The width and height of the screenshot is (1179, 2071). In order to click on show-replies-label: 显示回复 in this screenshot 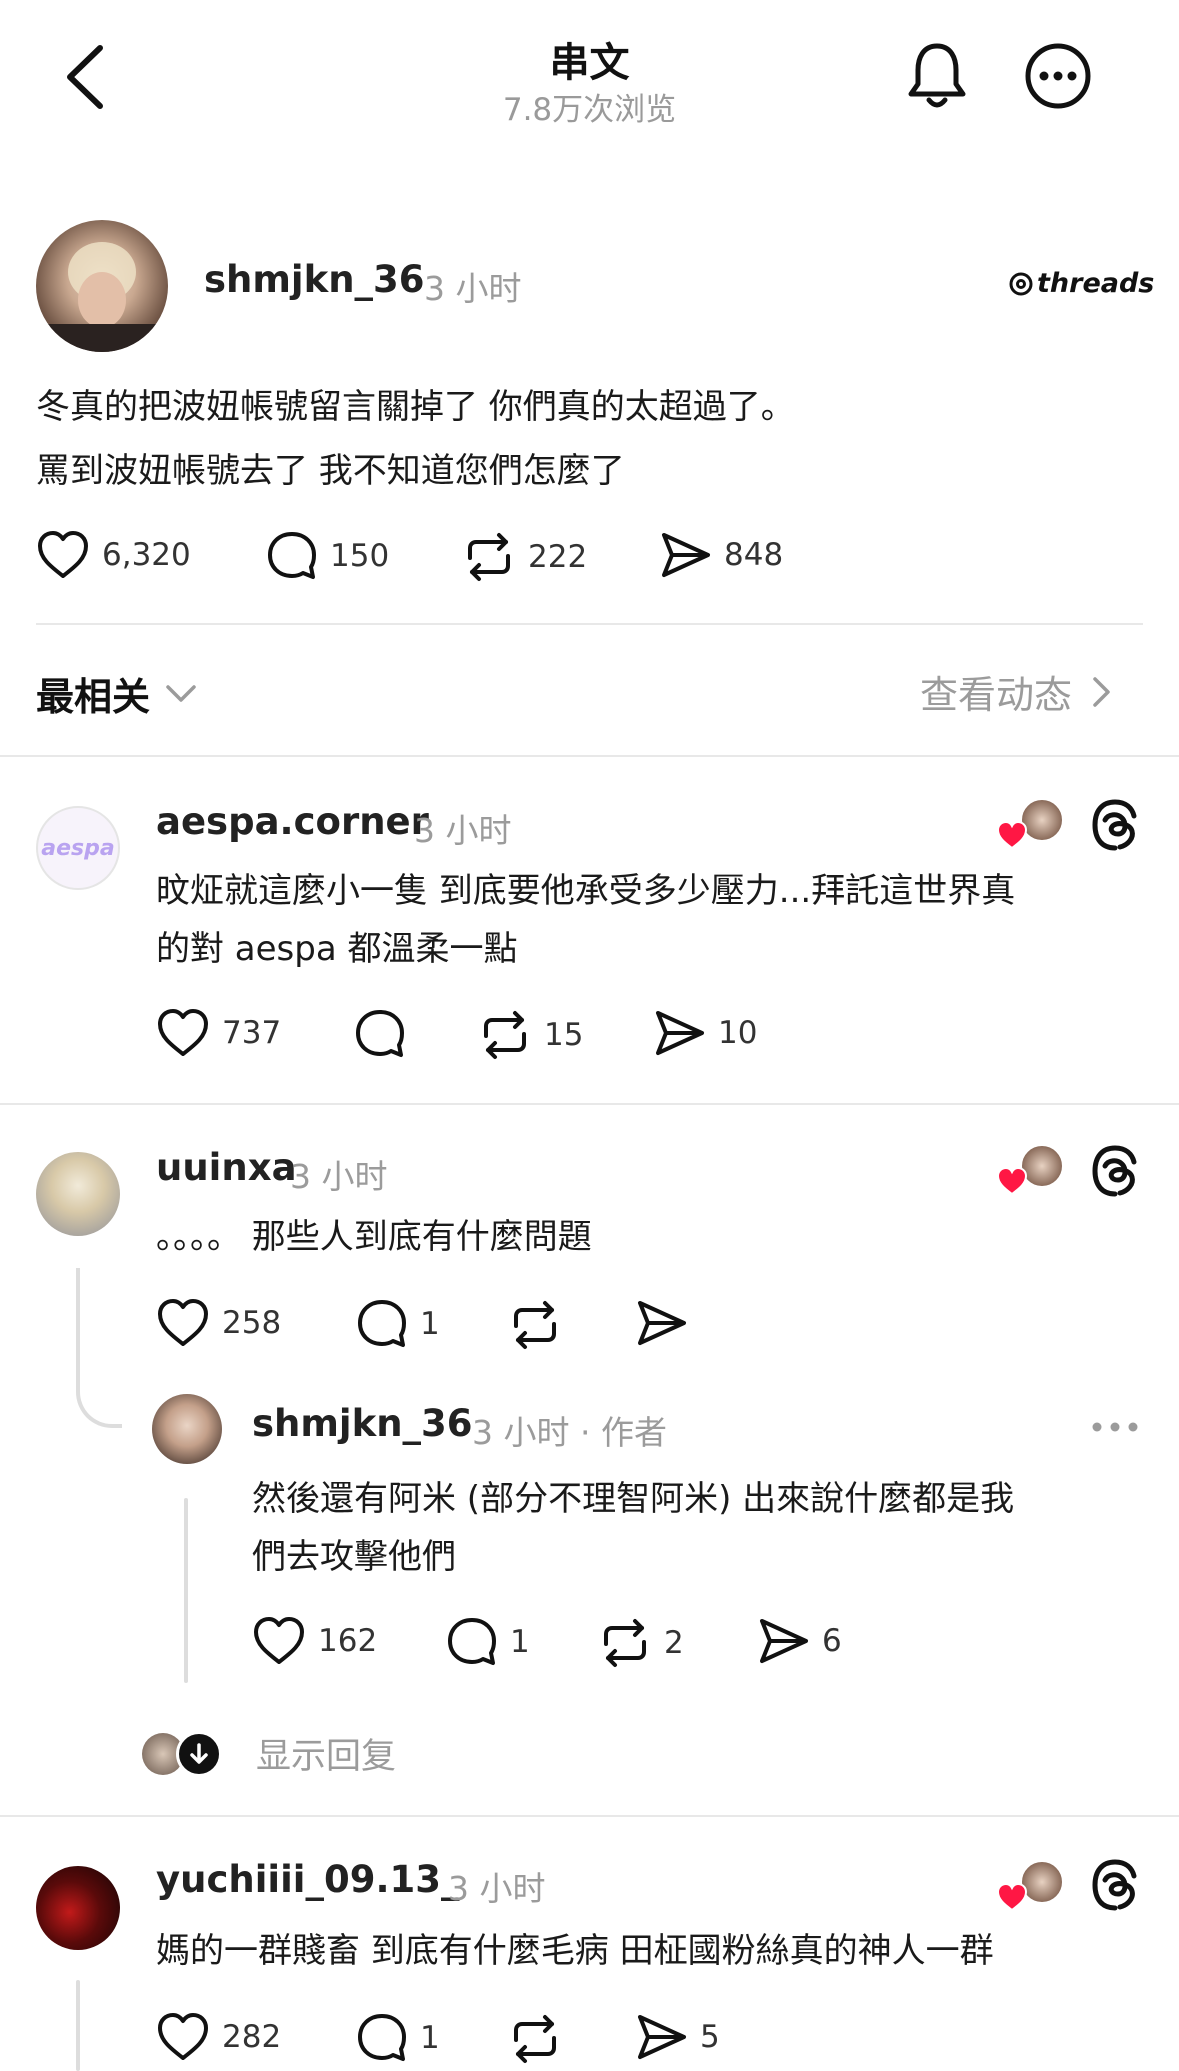, I will do `click(326, 1757)`.